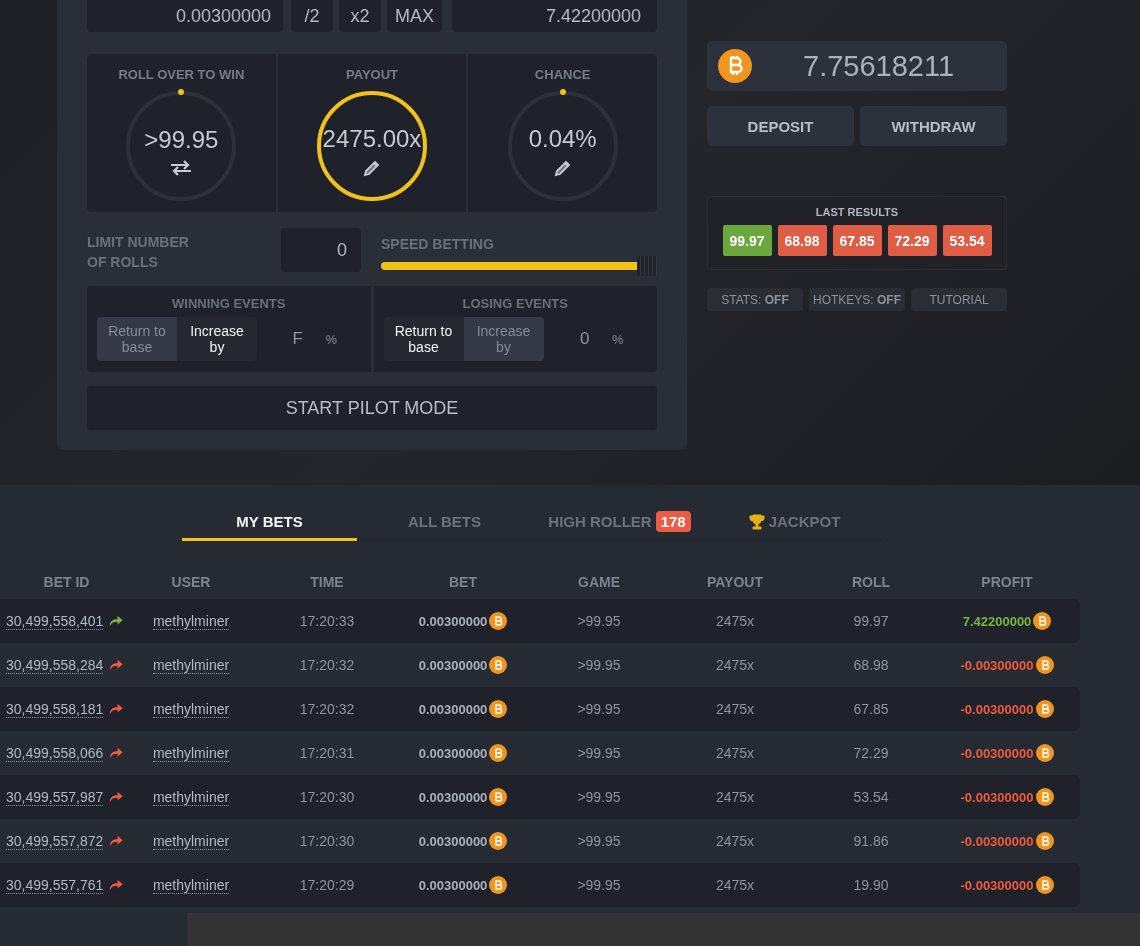  What do you see at coordinates (55, 753) in the screenshot?
I see `bet-id-link: 30,499,558,066` at bounding box center [55, 753].